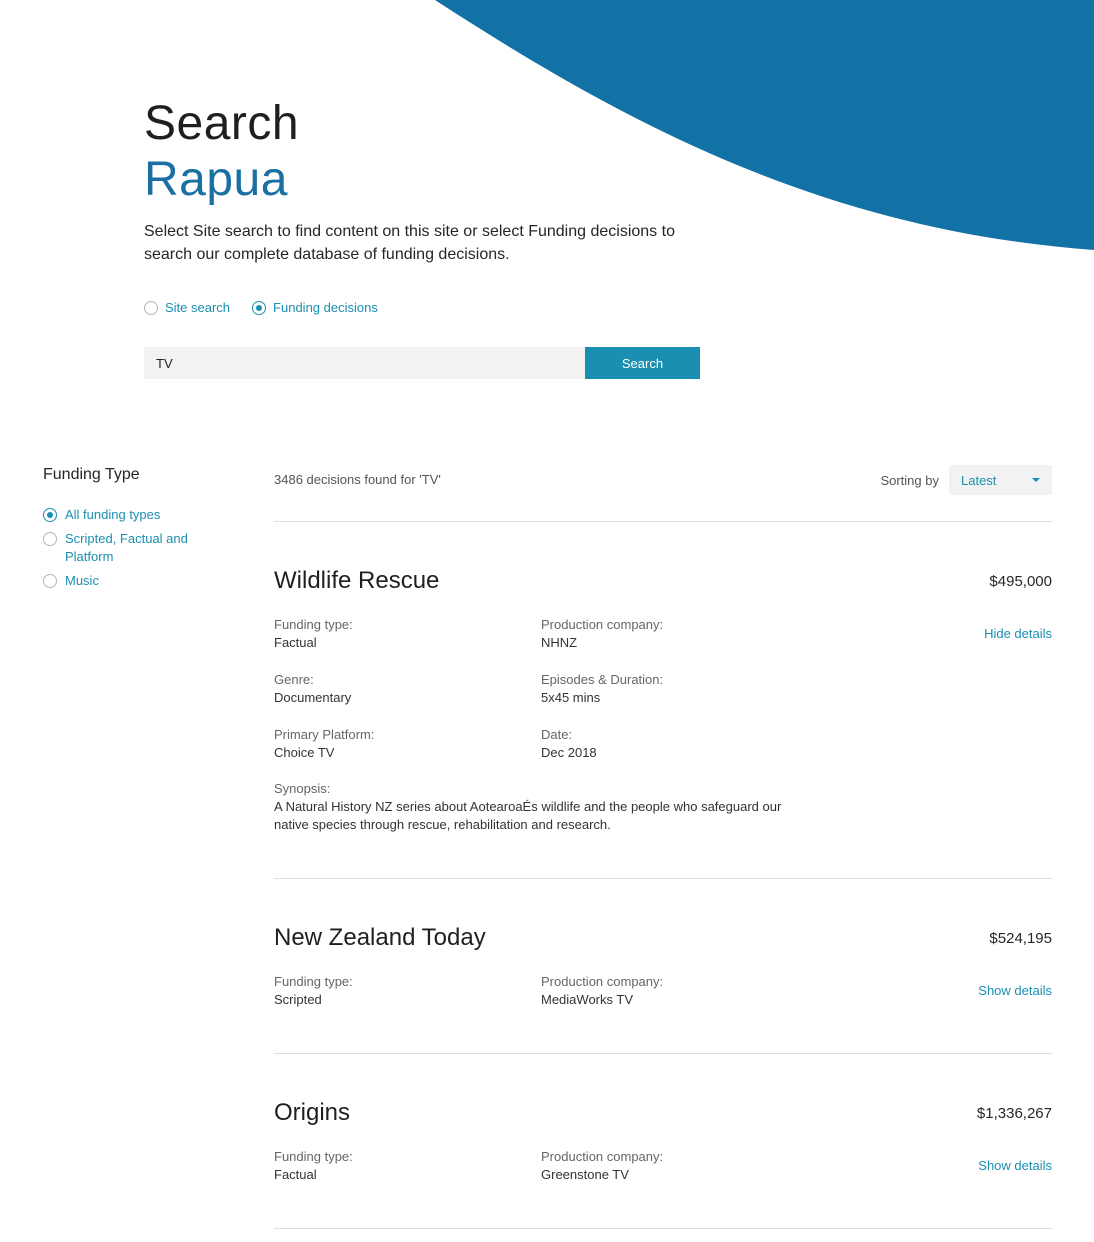 Image resolution: width=1094 pixels, height=1242 pixels. What do you see at coordinates (569, 752) in the screenshot?
I see `field-value: Dec 2018` at bounding box center [569, 752].